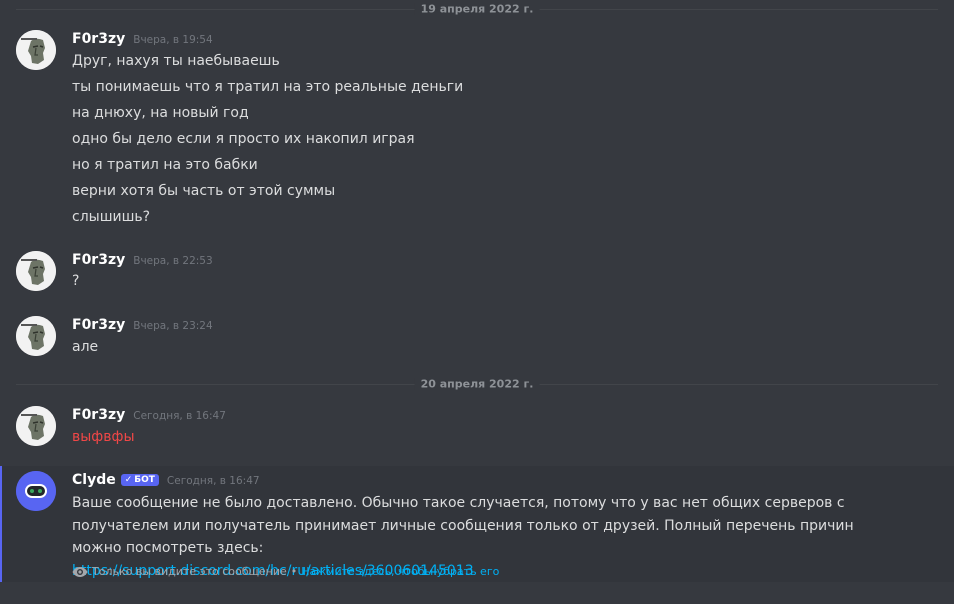 The height and width of the screenshot is (604, 954). What do you see at coordinates (172, 326) in the screenshot?
I see `timestamp: Вчера, в 23:24` at bounding box center [172, 326].